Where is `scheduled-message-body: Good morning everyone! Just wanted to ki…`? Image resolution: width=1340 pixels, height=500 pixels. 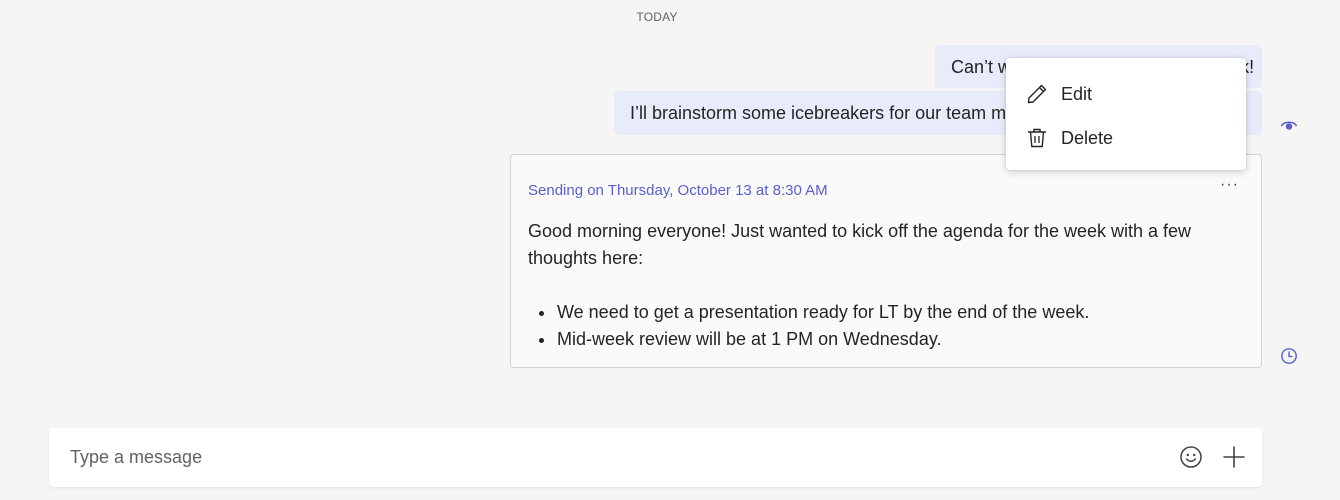
scheduled-message-body: Good morning everyone! Just wanted to ki… is located at coordinates (886, 285).